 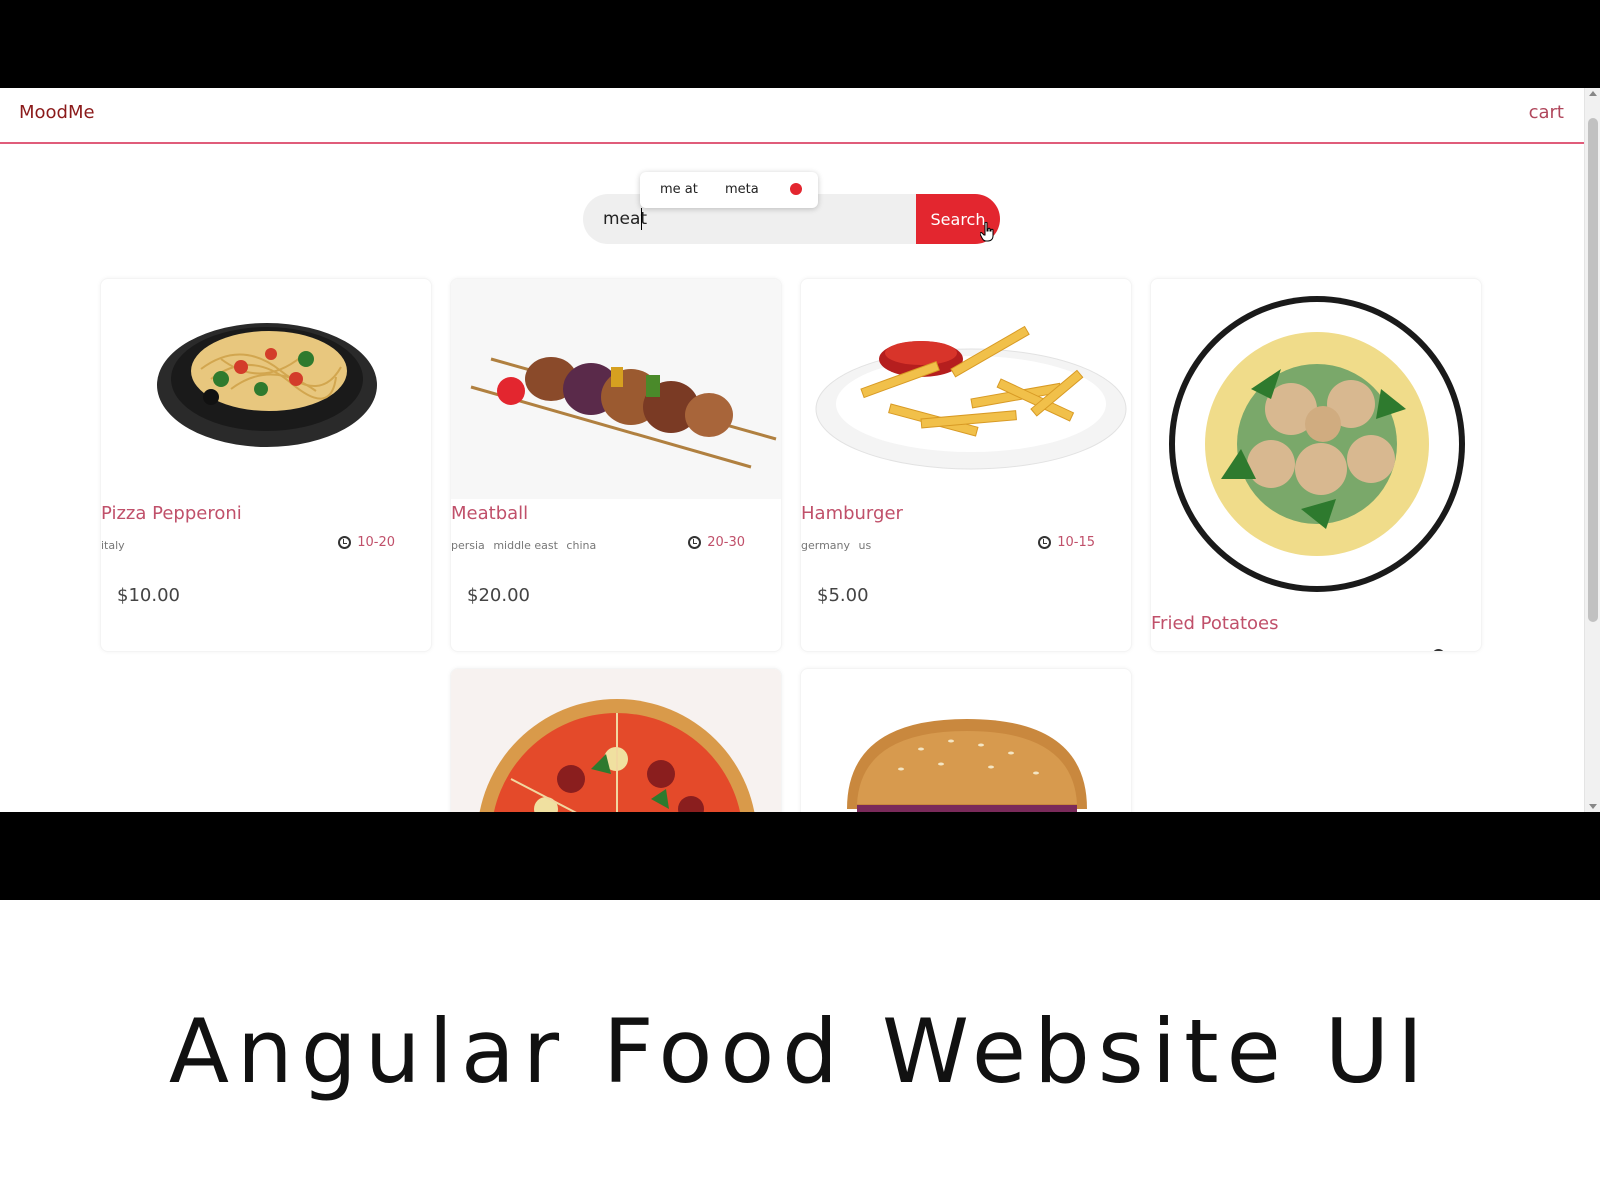 I want to click on fries-plate-image, so click(x=971, y=397).